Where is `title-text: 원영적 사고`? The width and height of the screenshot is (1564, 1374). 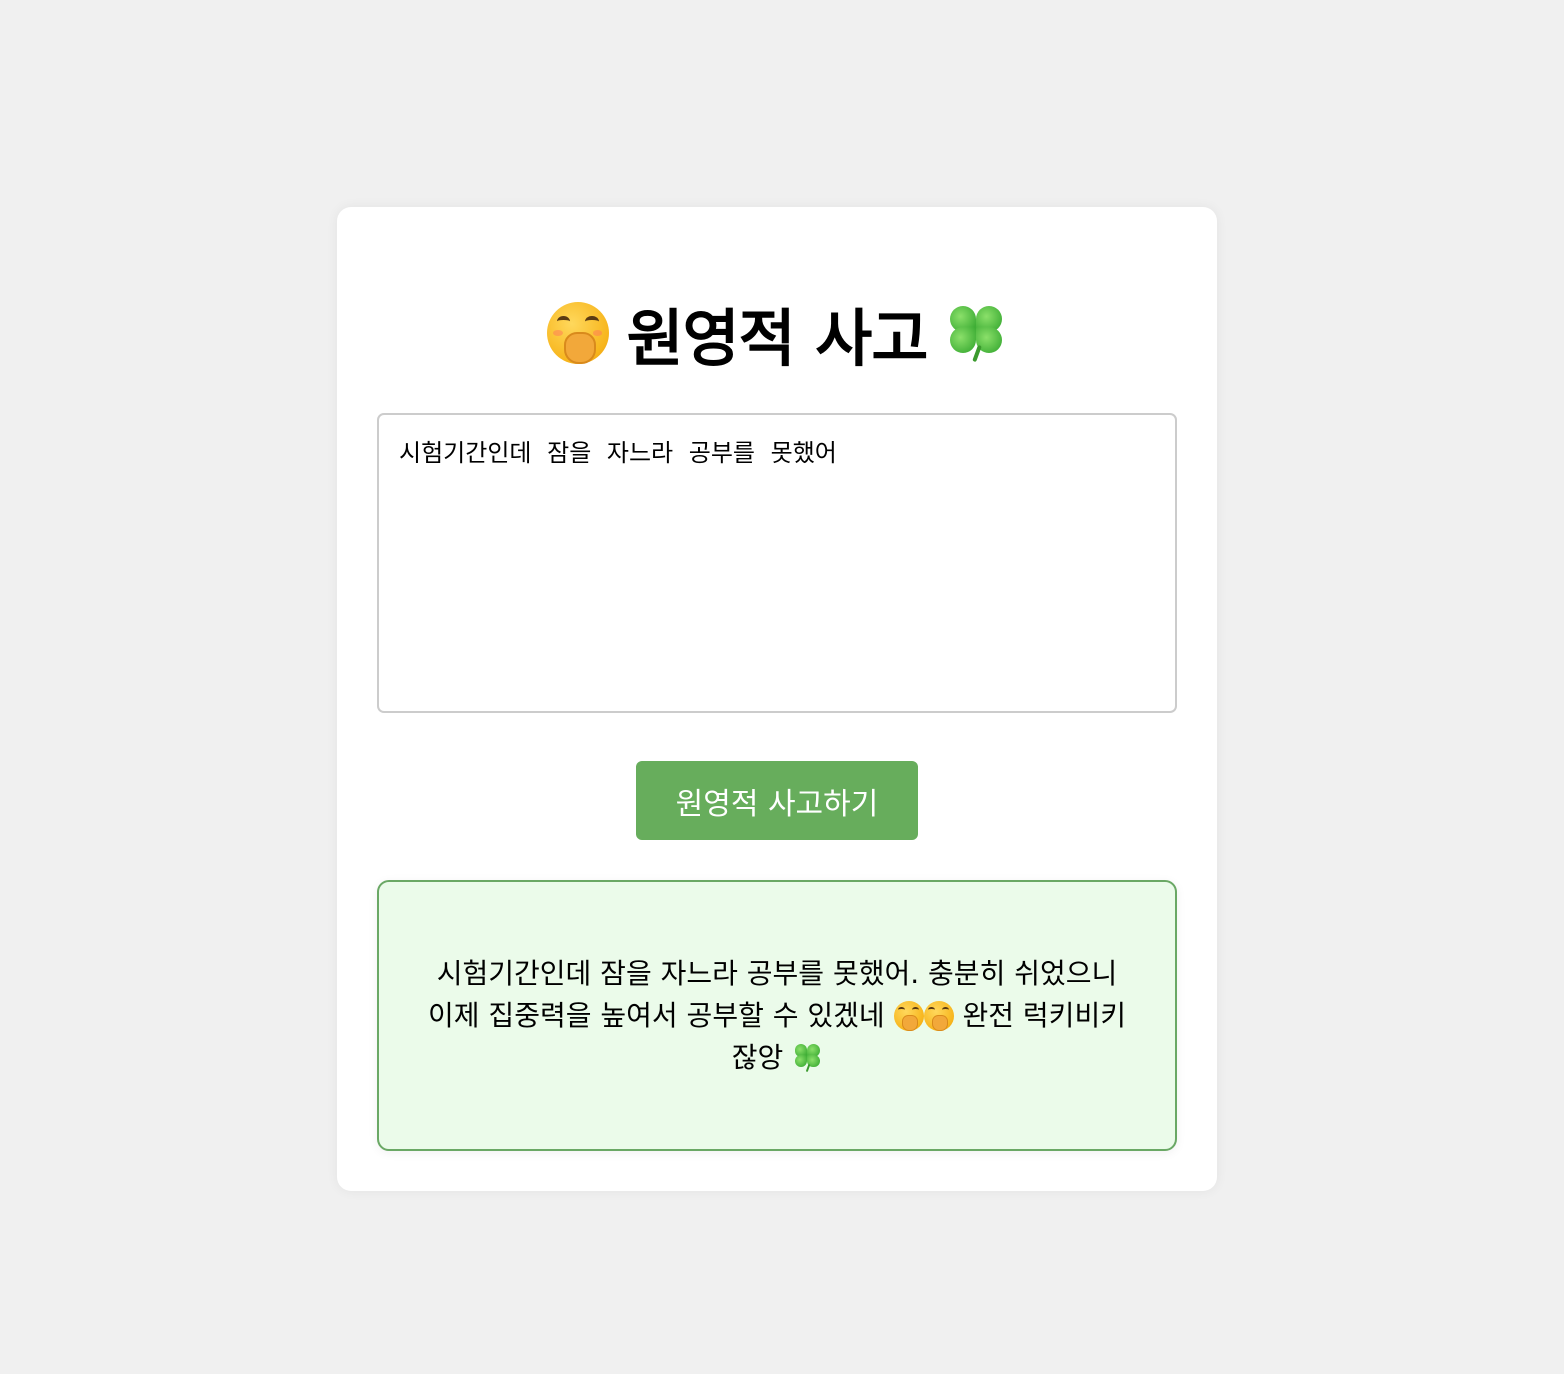
title-text: 원영적 사고 is located at coordinates (777, 338).